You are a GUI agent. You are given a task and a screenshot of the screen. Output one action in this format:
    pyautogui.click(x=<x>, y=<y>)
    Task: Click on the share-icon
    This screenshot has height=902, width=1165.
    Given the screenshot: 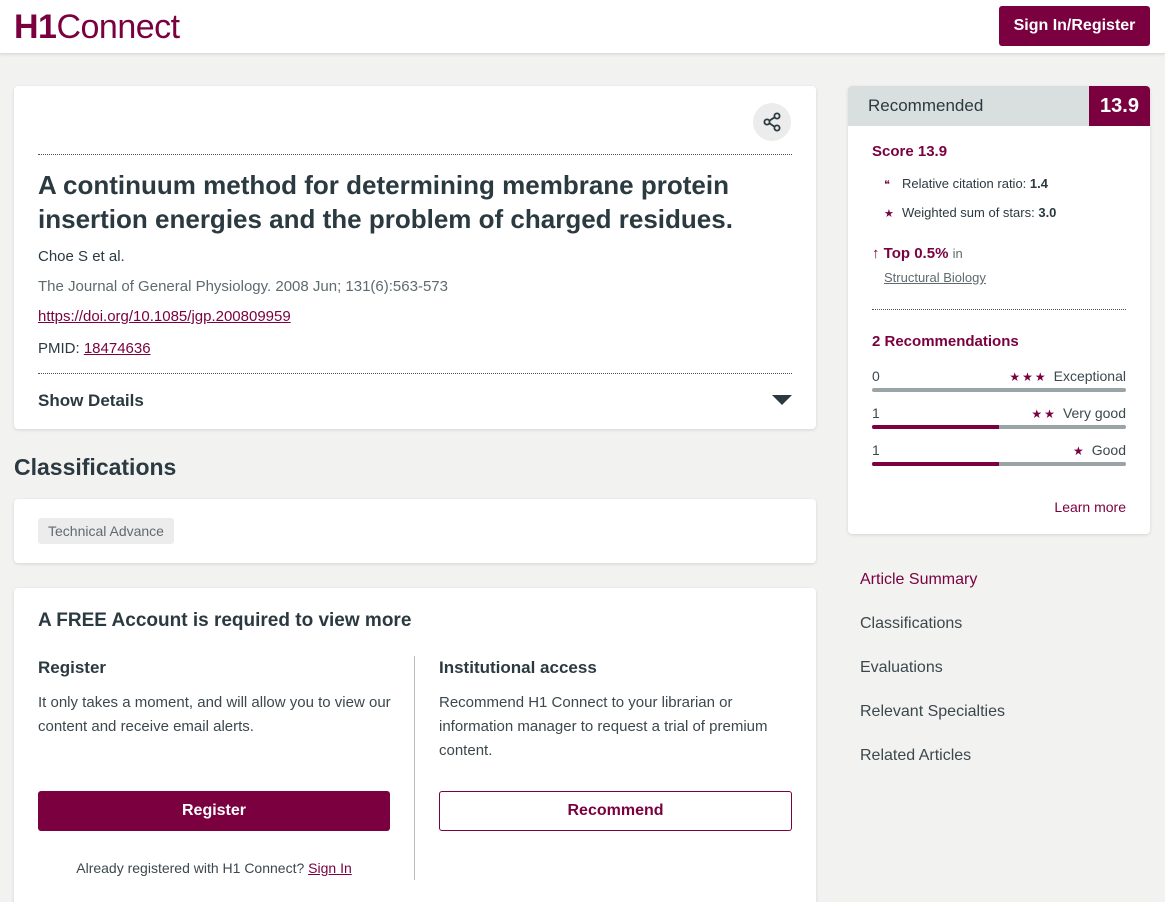 What is the action you would take?
    pyautogui.click(x=772, y=122)
    